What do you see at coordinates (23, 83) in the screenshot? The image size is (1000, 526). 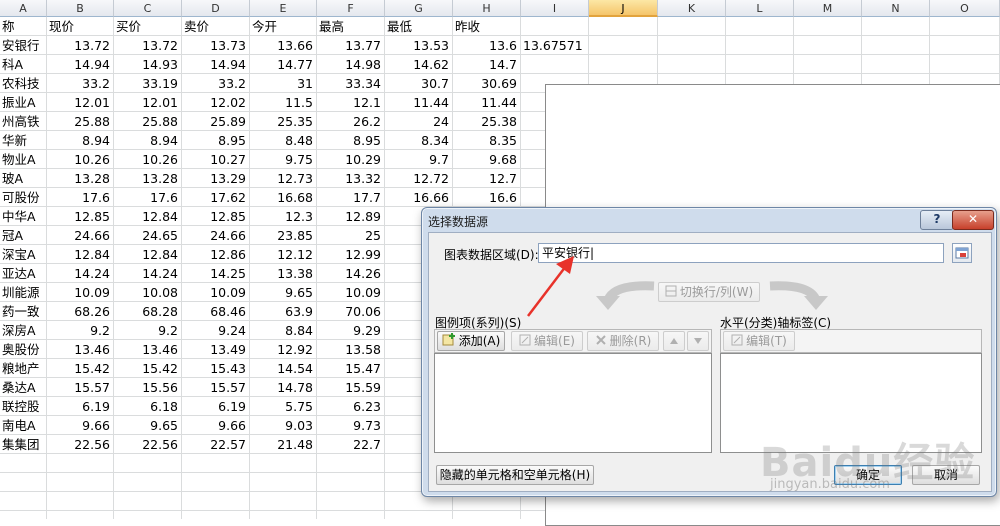 I see `table-cell: 农科技` at bounding box center [23, 83].